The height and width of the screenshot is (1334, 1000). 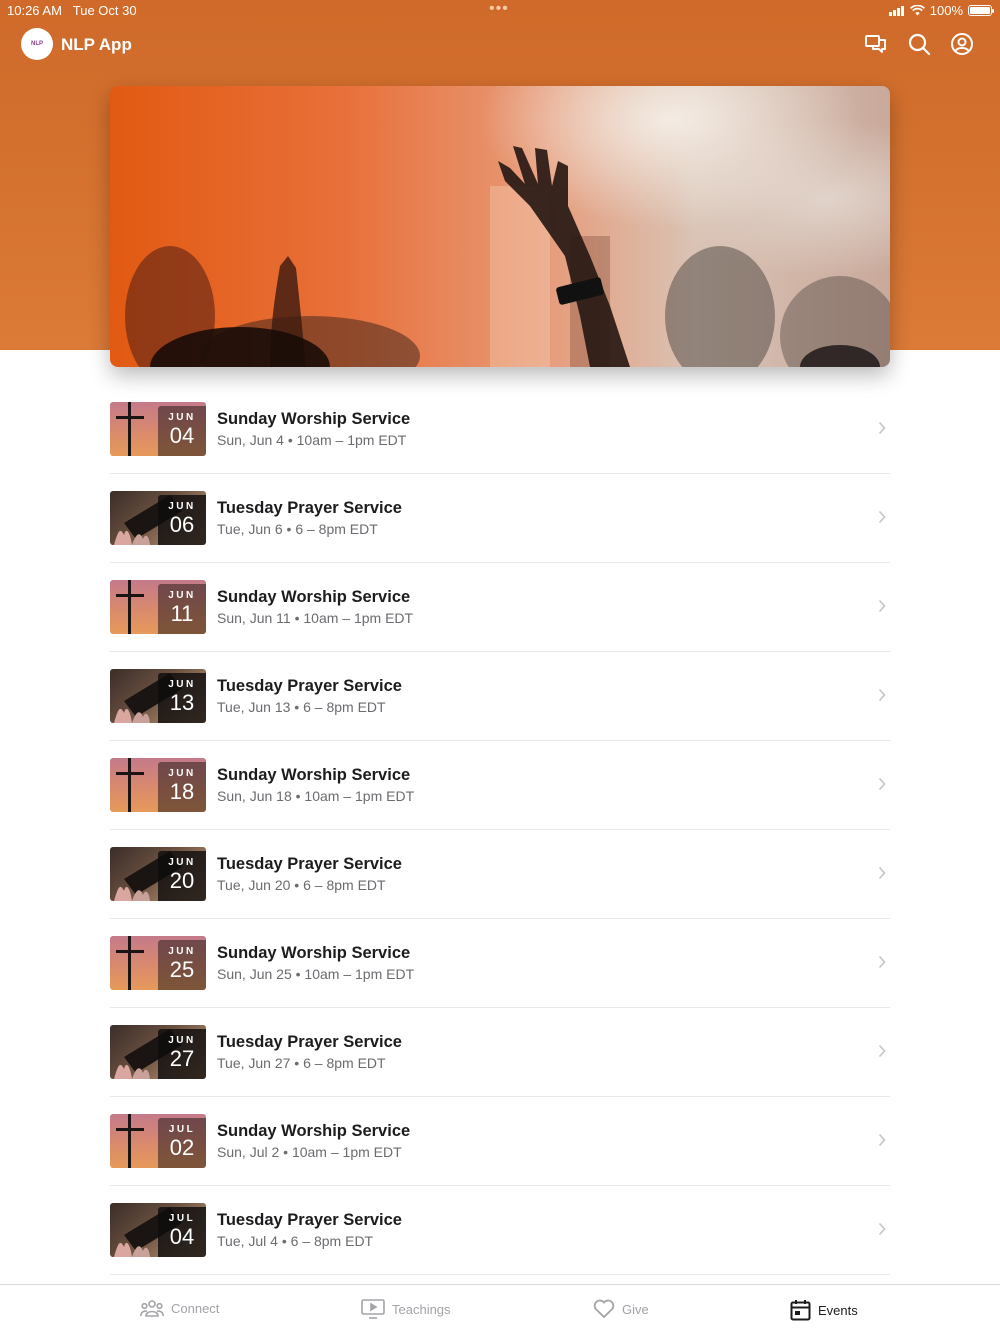 What do you see at coordinates (800, 1310) in the screenshot?
I see `calendar-icon` at bounding box center [800, 1310].